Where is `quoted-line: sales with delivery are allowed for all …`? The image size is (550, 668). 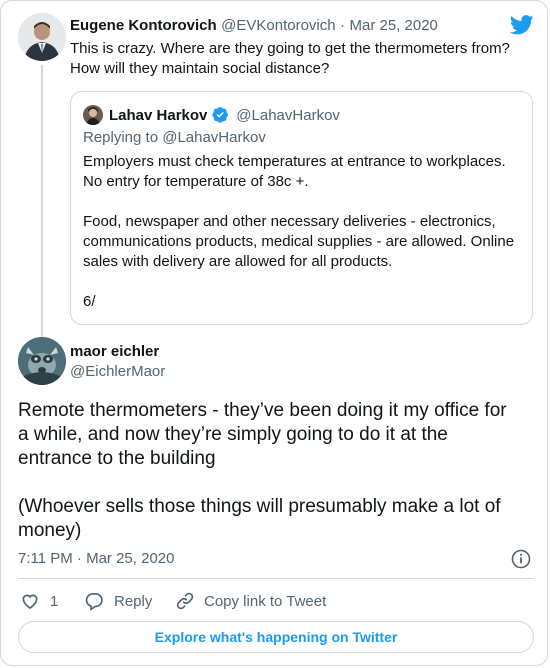
quoted-line: sales with delivery are allowed for all … is located at coordinates (238, 261).